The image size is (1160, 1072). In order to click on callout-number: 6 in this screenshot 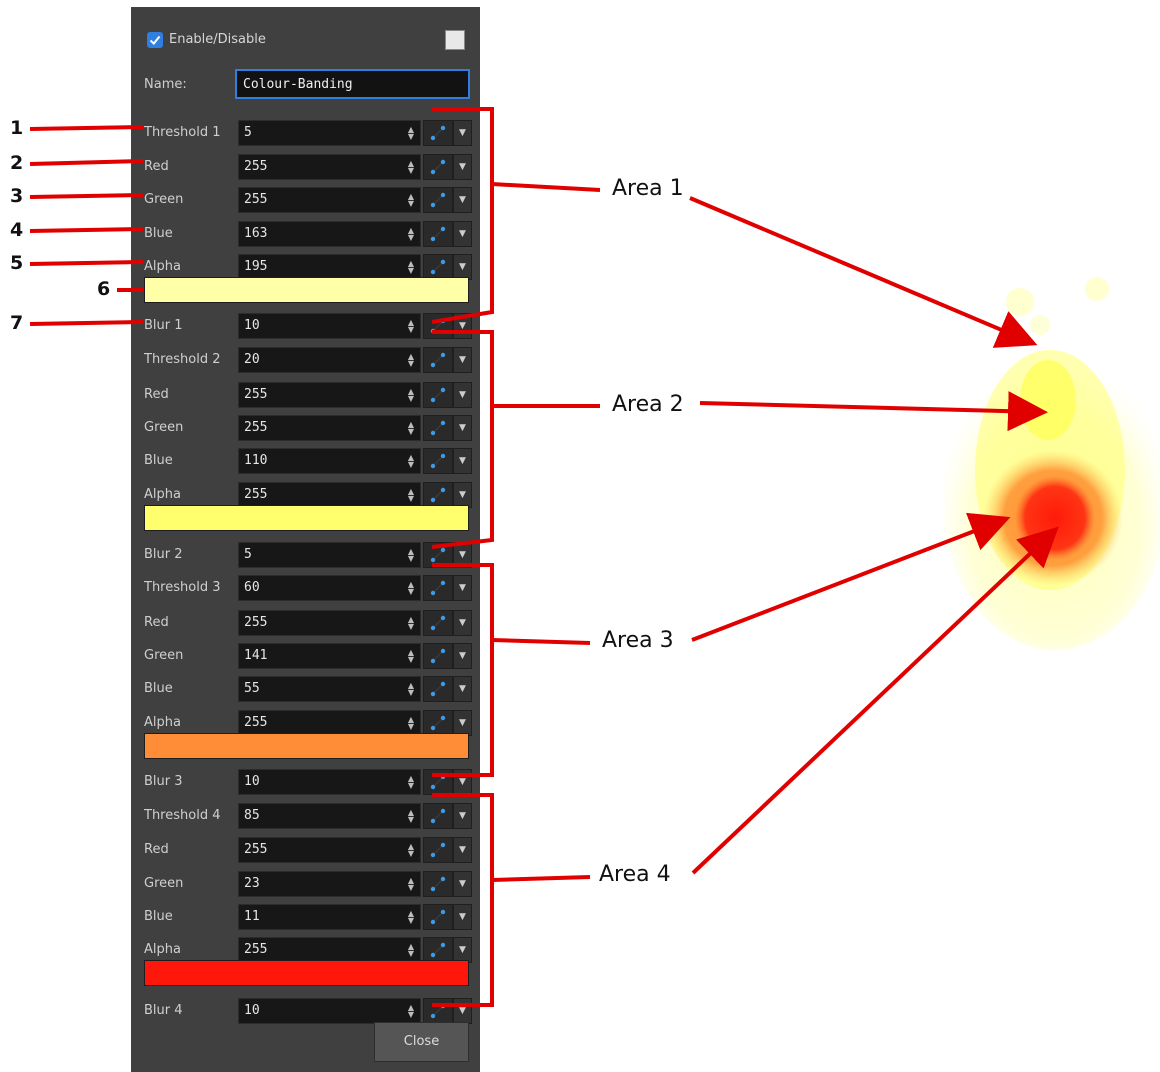, I will do `click(104, 289)`.